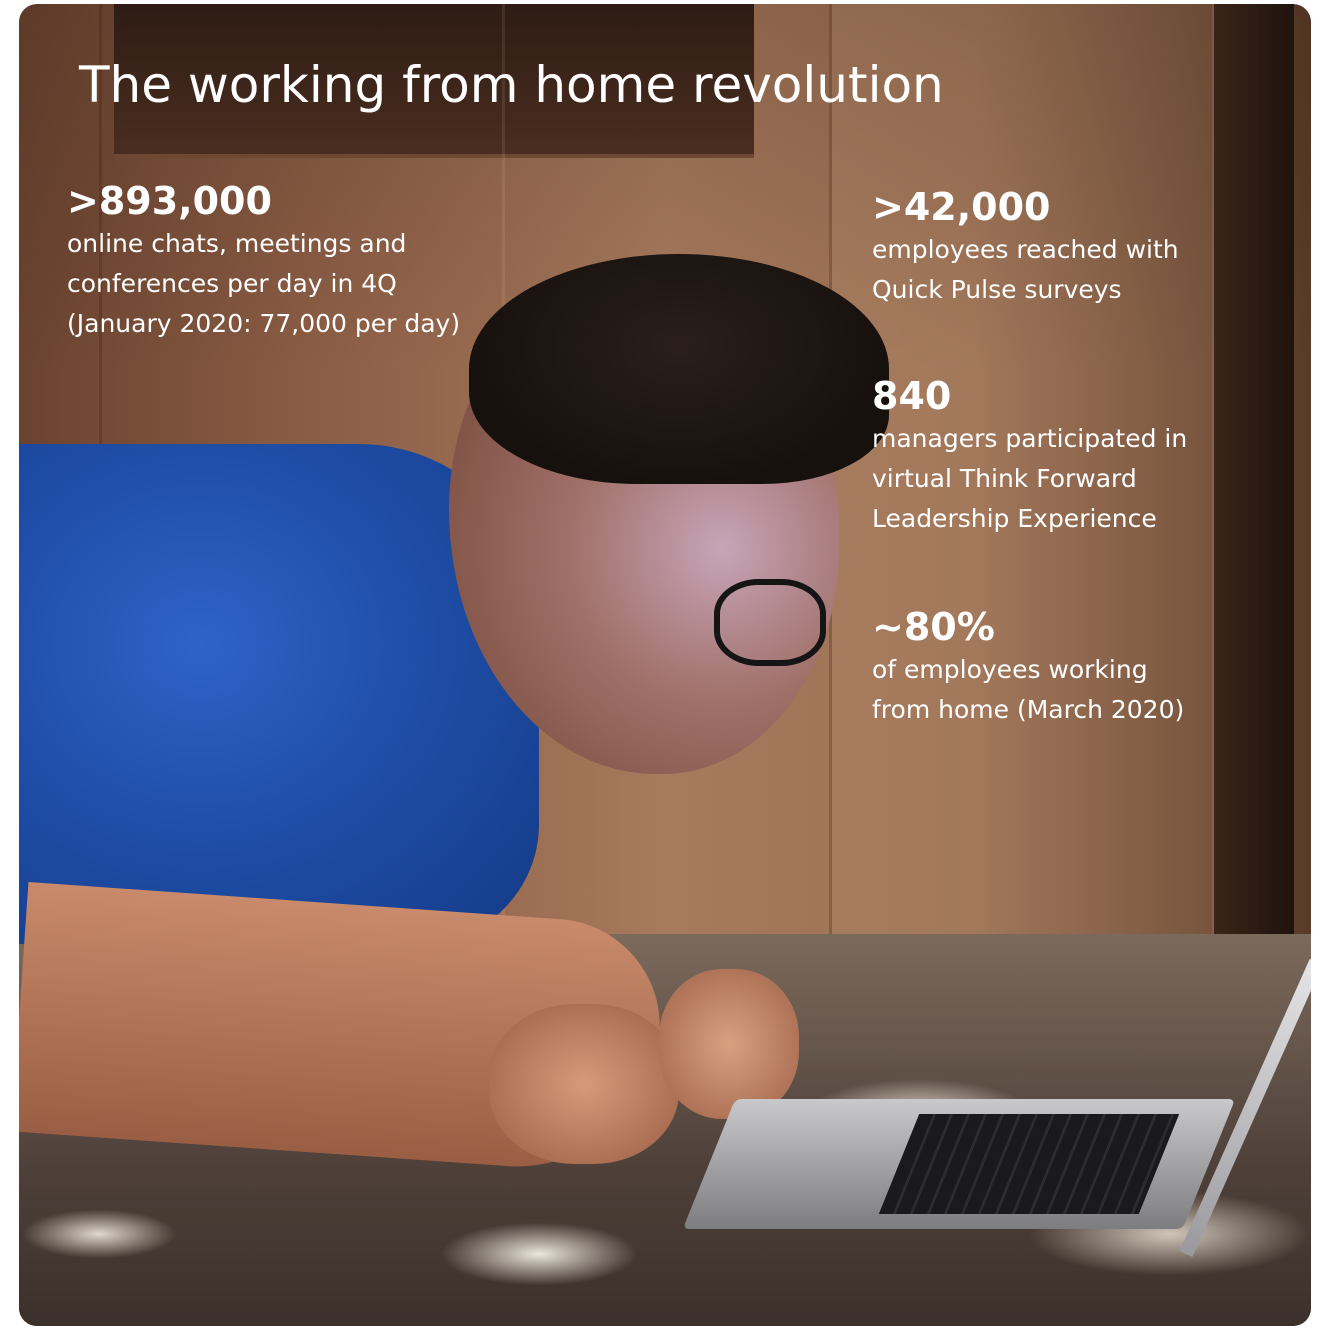  I want to click on stat-description-line: virtual Think Forward, so click(1004, 478).